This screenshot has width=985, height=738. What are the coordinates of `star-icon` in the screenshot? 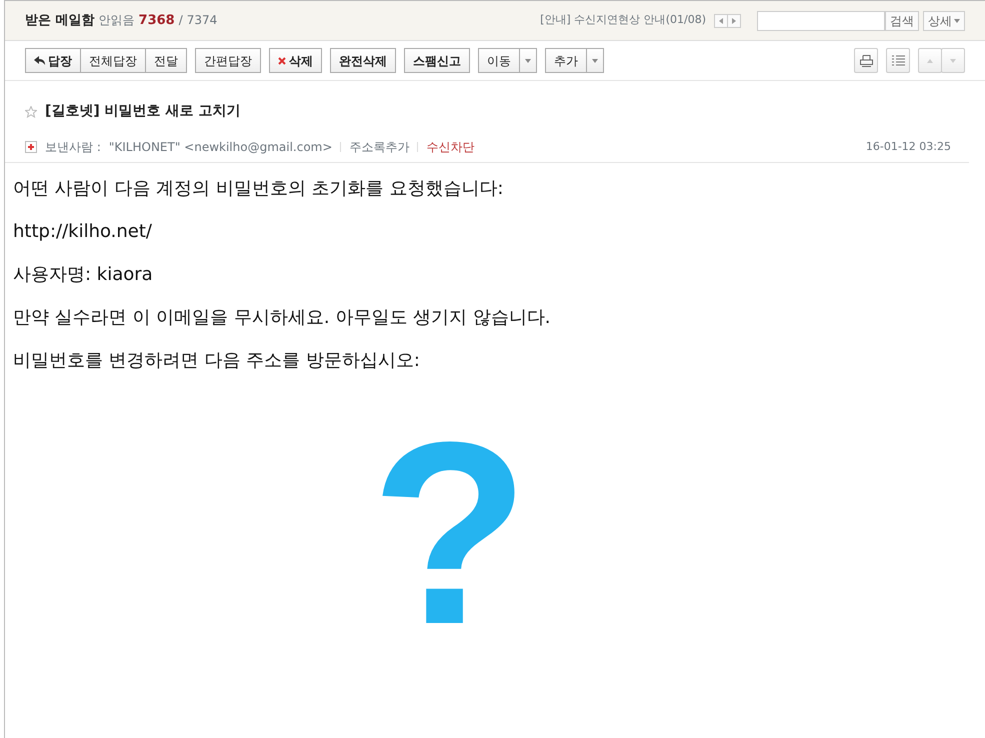 It's located at (31, 112).